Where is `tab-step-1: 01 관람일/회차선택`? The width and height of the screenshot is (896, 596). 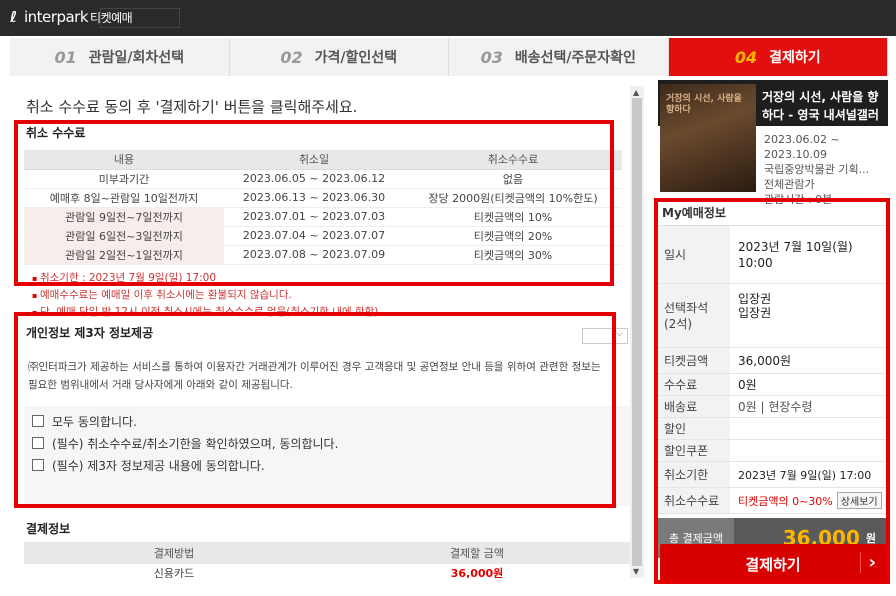
tab-step-1: 01 관람일/회차선택 is located at coordinates (120, 57).